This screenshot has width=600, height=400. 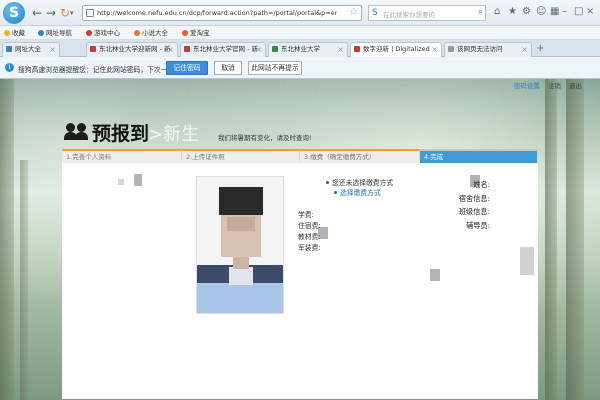 What do you see at coordinates (103, 33) in the screenshot?
I see `favorites-item: 游戏中心` at bounding box center [103, 33].